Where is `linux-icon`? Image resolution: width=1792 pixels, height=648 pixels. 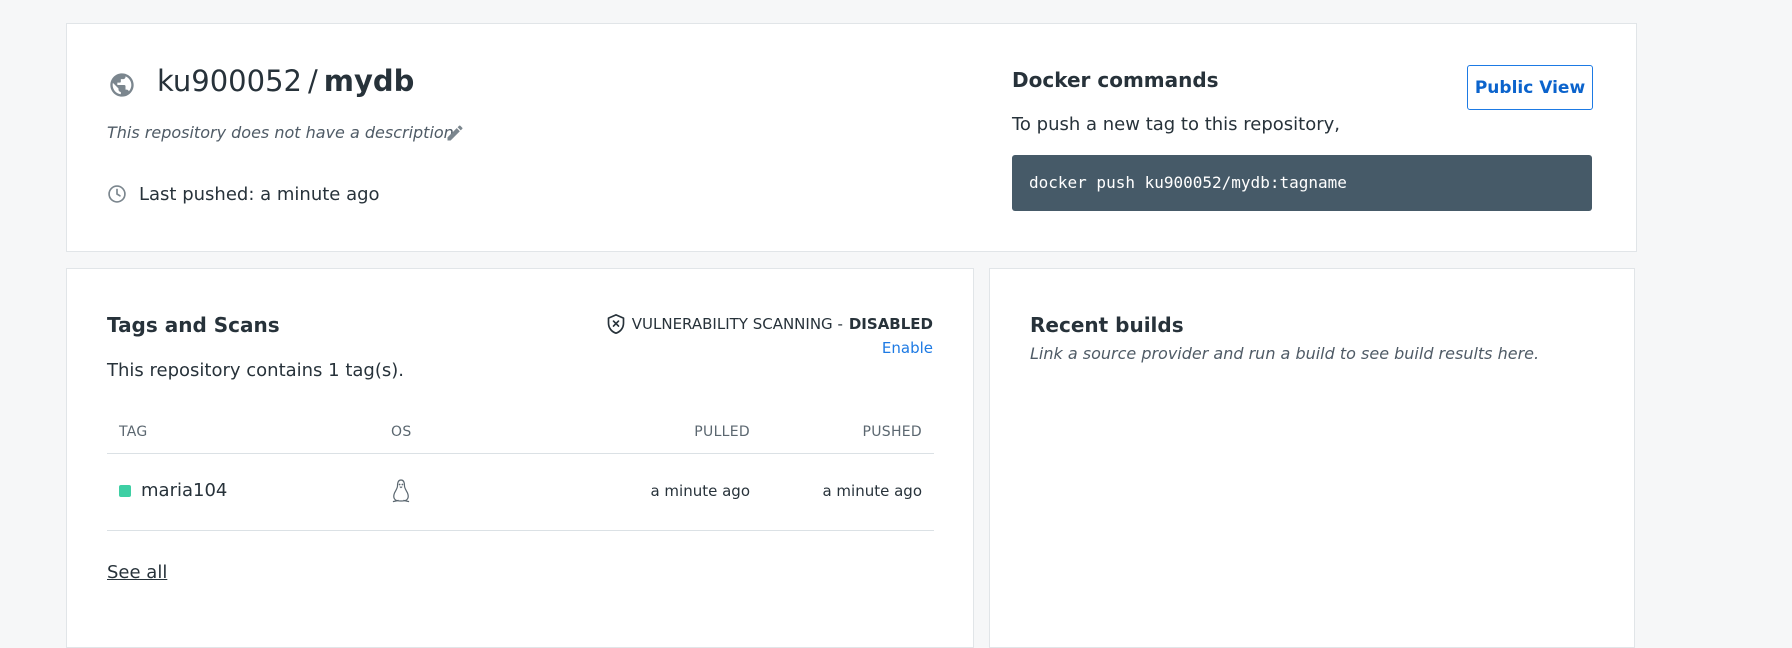
linux-icon is located at coordinates (401, 491).